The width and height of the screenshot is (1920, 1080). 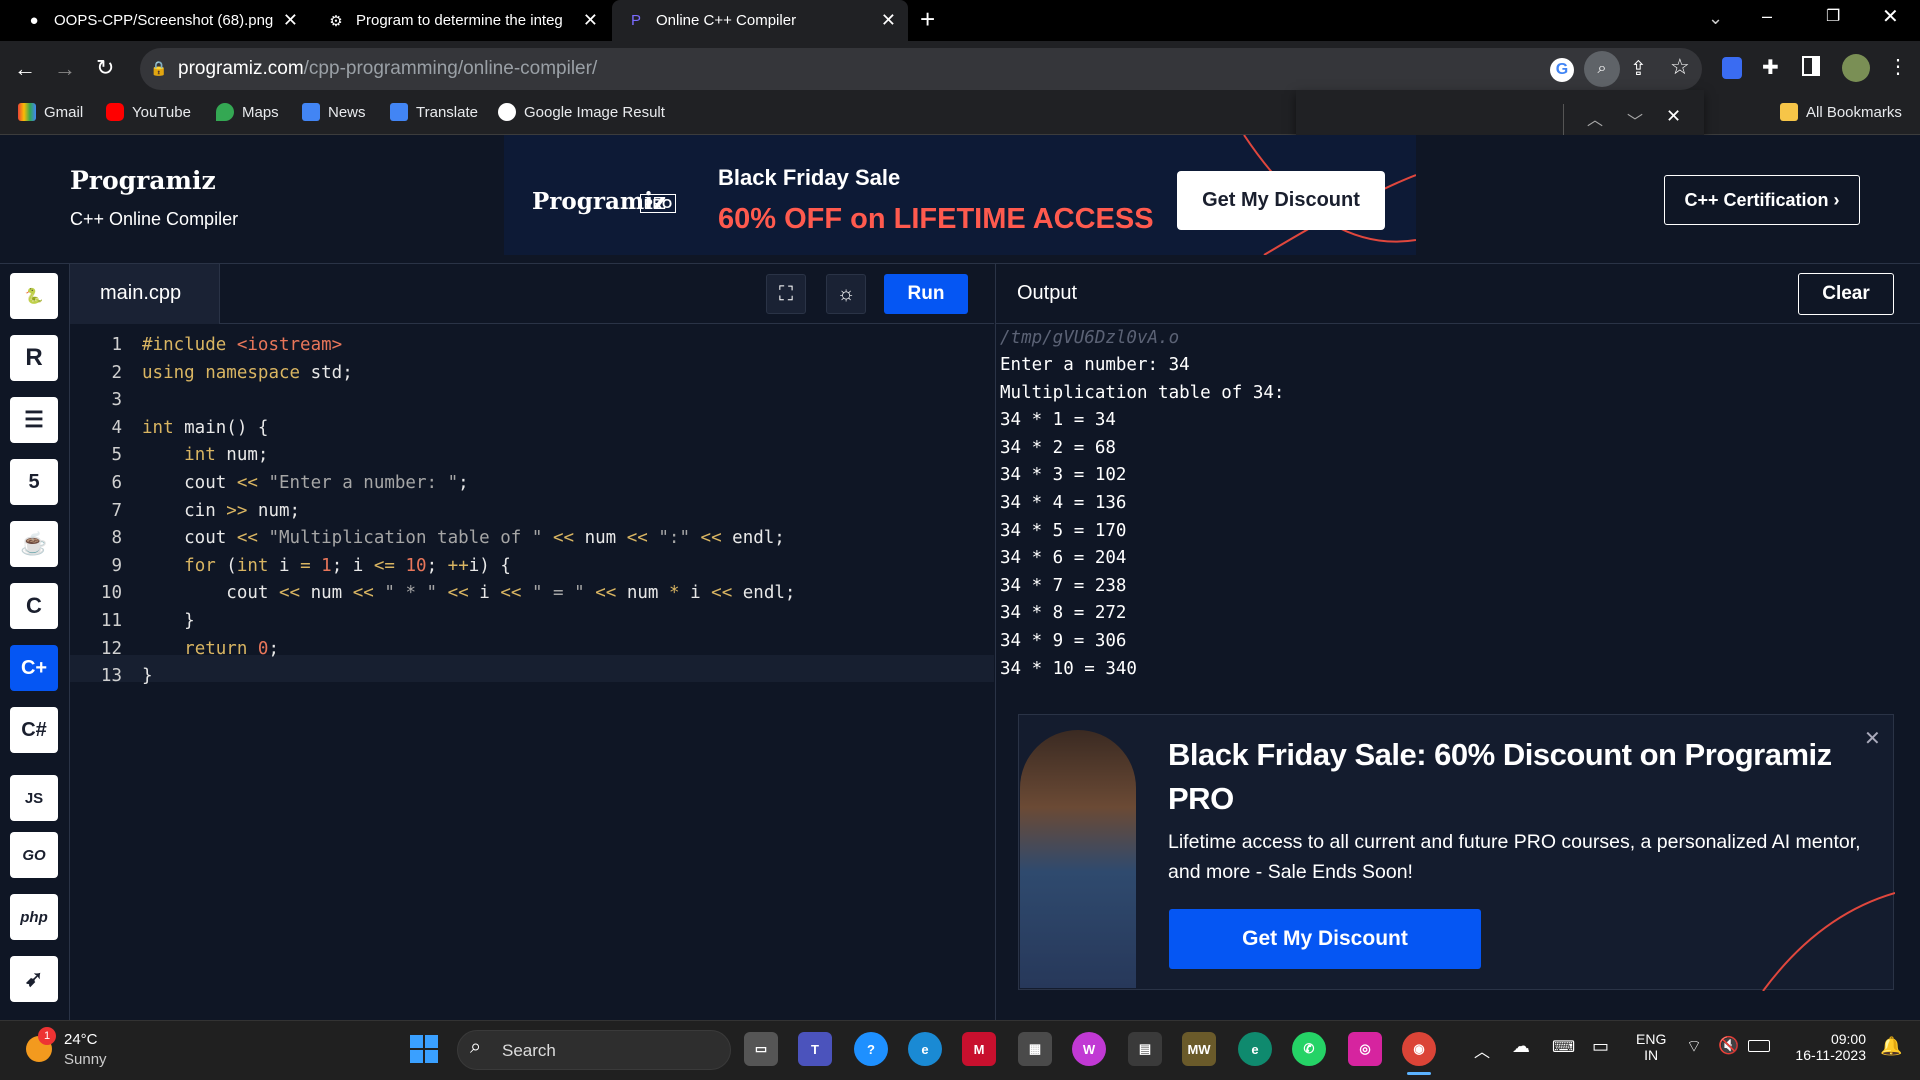 I want to click on bookmark-youtube: YouTube, so click(x=148, y=112).